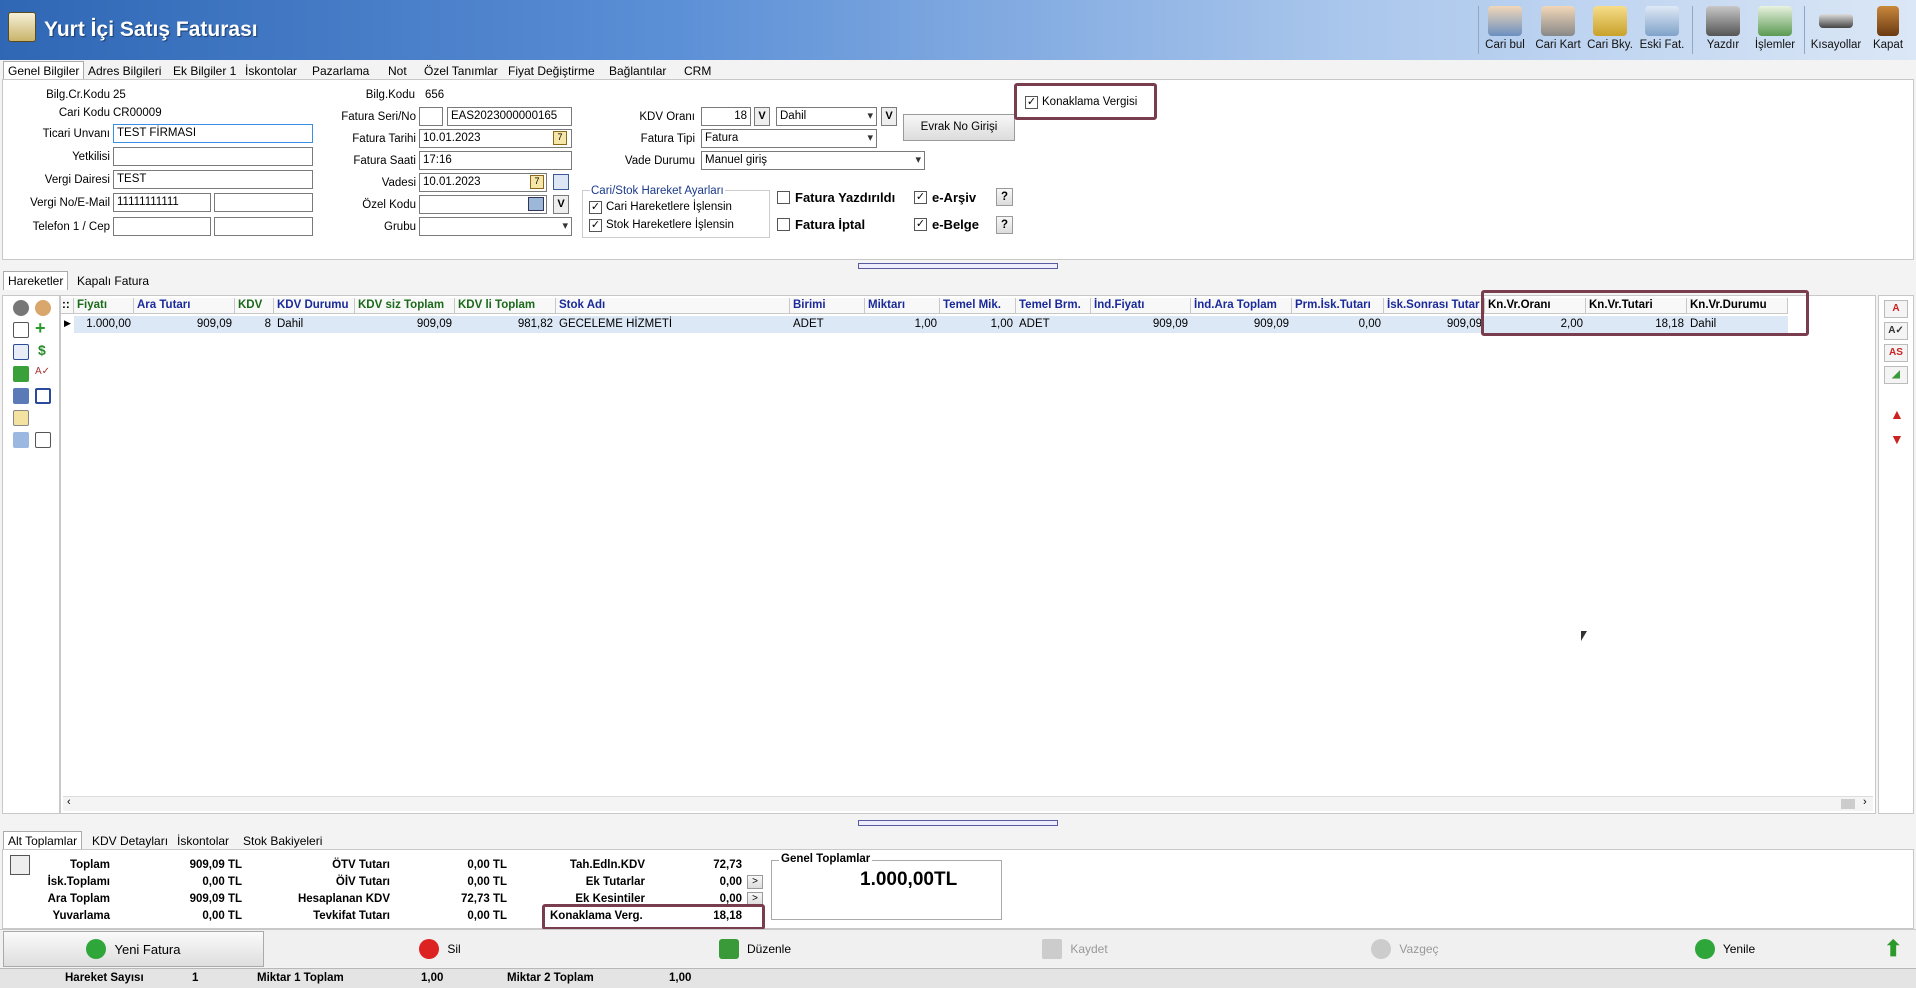 This screenshot has width=1916, height=988. I want to click on toolbar-cari-bky-button: Cari Bky., so click(1610, 30).